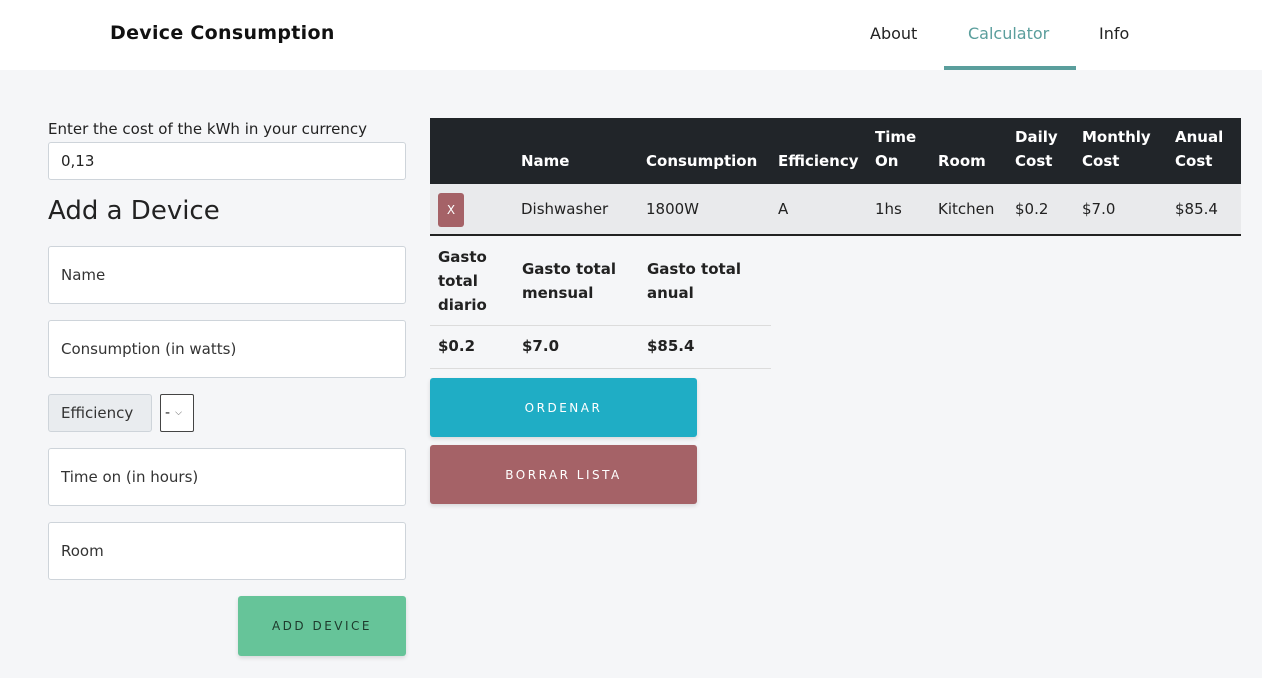  What do you see at coordinates (962, 161) in the screenshot?
I see `col-header-room: Room` at bounding box center [962, 161].